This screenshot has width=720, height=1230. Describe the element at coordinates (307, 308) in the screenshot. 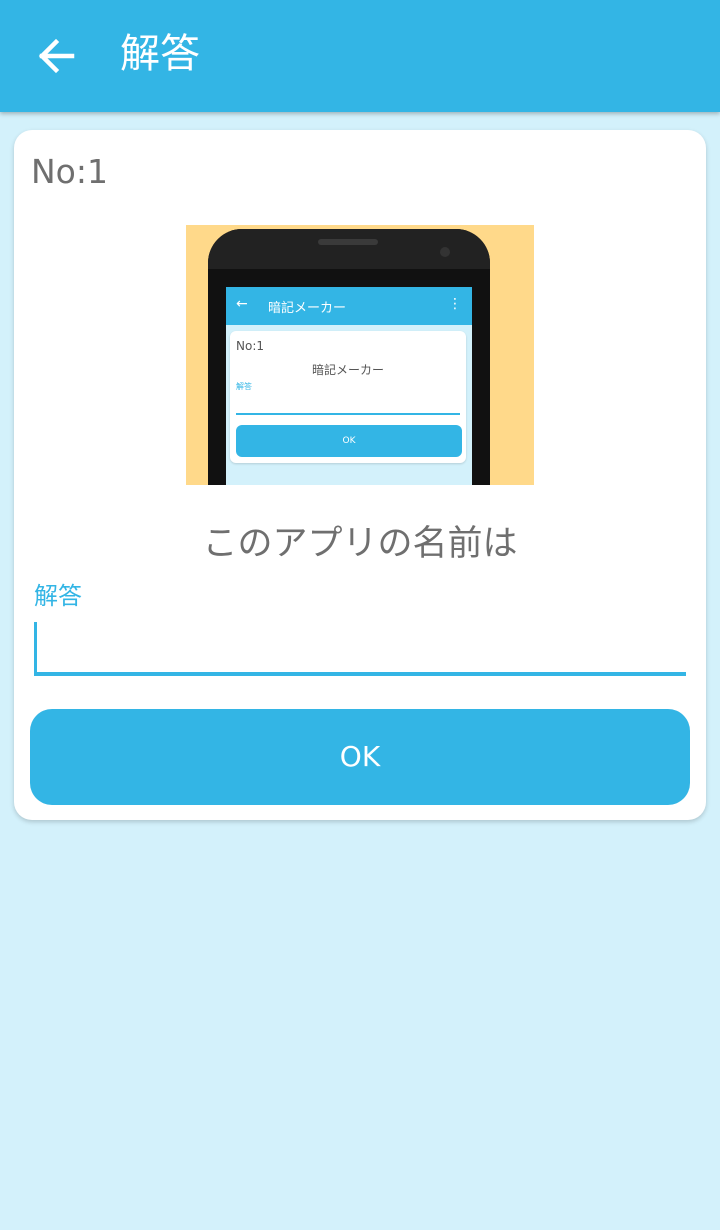

I see `mini-app-title: 暗記メーカー` at that location.